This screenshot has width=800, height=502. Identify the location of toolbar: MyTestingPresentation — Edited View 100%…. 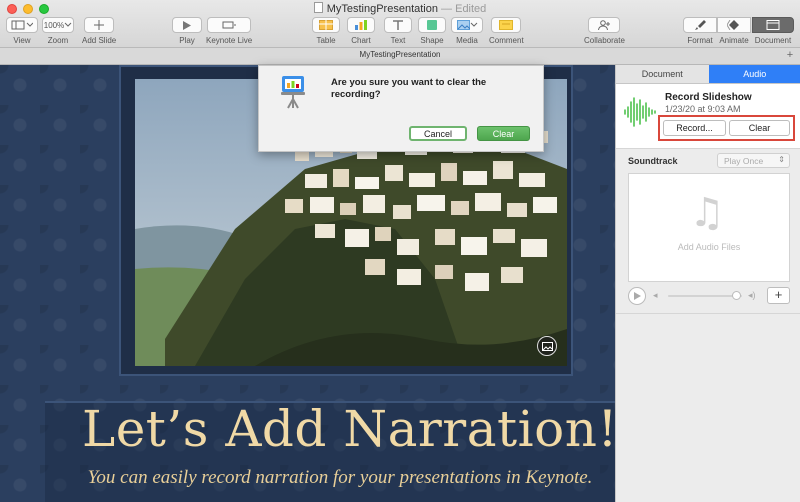
(400, 24).